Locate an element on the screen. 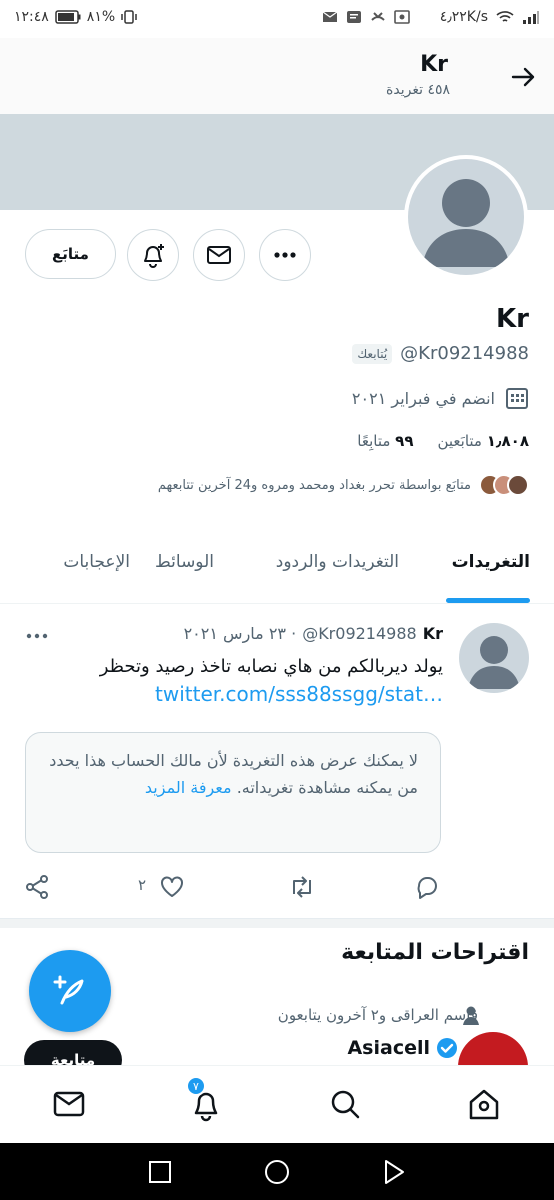 The width and height of the screenshot is (554, 1200). tweet-author-name: Kr is located at coordinates (433, 633).